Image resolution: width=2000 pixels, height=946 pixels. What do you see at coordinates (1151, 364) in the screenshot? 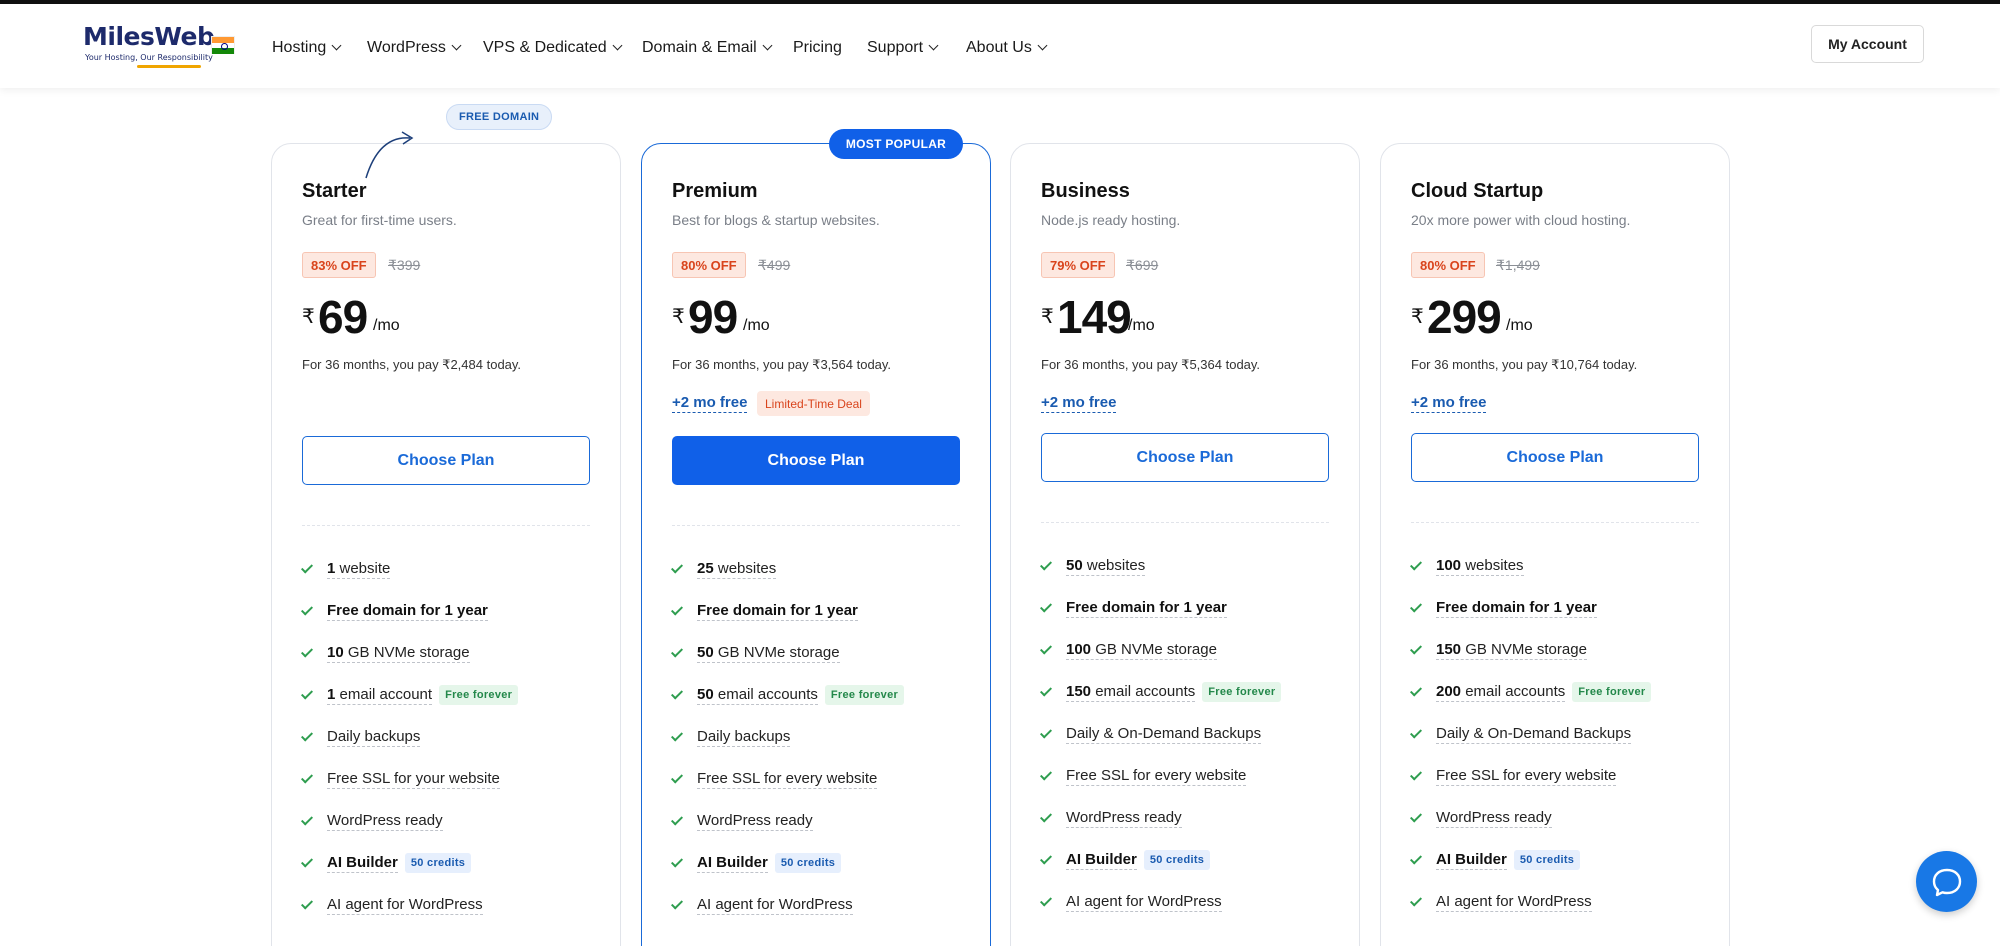
I see `billing-note: For 36 months, you pay ₹5,364 today.` at bounding box center [1151, 364].